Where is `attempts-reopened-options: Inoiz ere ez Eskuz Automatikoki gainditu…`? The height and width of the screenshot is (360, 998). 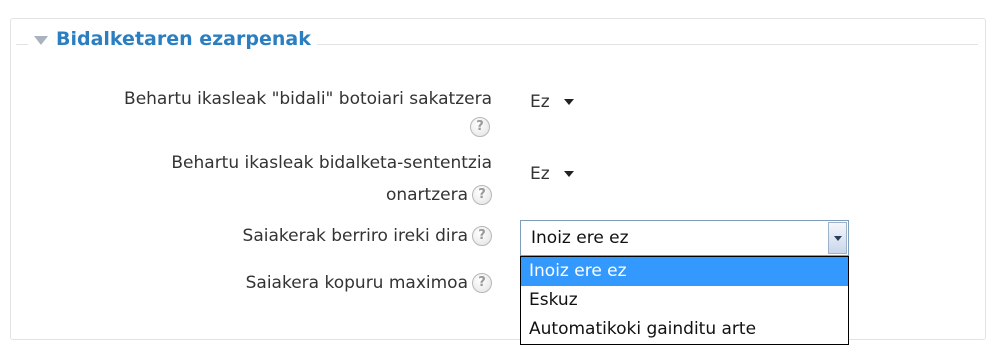
attempts-reopened-options: Inoiz ere ez Eskuz Automatikoki gainditu… is located at coordinates (684, 300).